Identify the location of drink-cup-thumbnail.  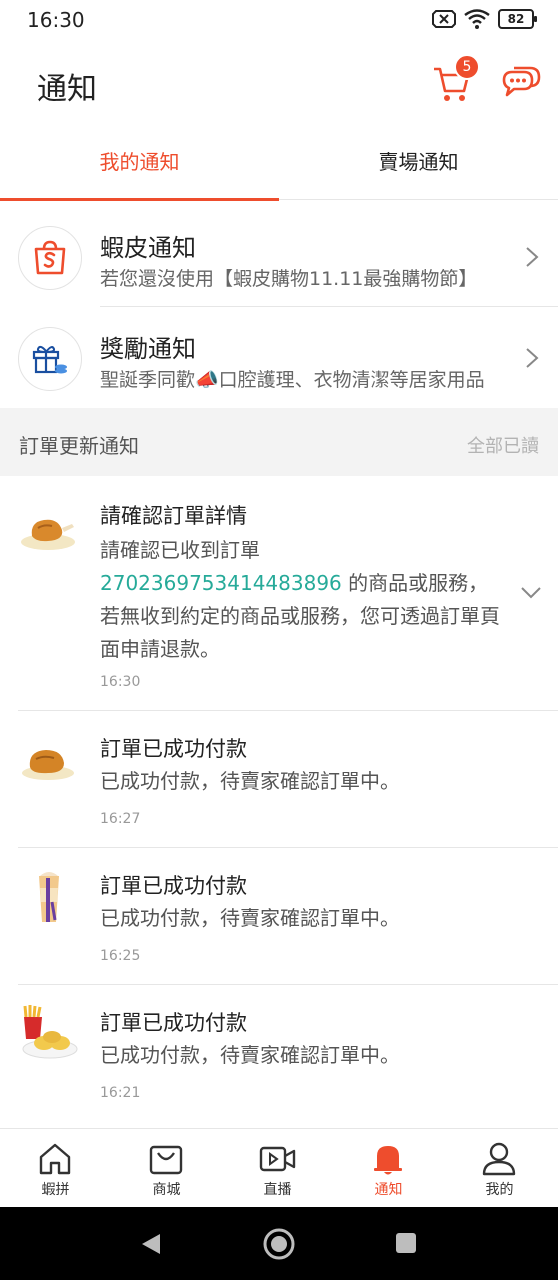
(49, 897).